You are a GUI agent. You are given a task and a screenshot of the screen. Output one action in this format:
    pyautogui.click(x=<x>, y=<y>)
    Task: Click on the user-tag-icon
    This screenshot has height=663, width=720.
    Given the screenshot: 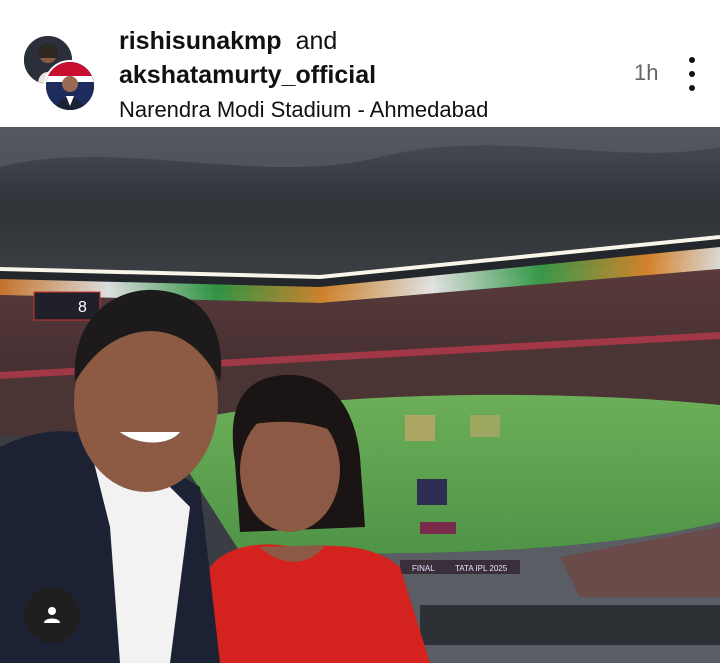 What is the action you would take?
    pyautogui.click(x=52, y=615)
    